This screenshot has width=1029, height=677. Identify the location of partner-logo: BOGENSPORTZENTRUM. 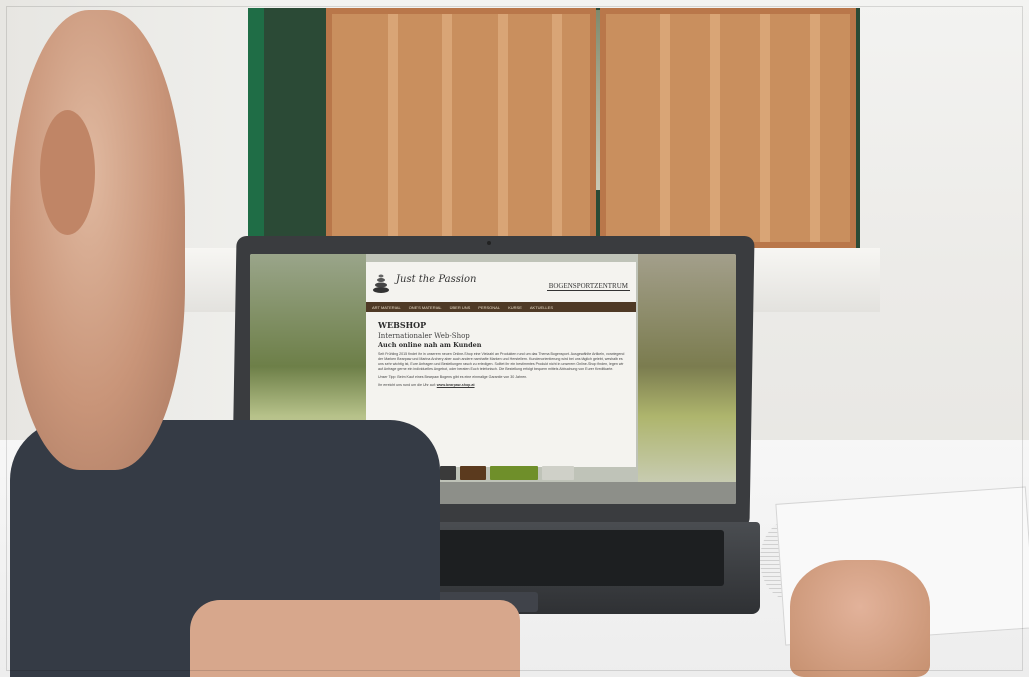
(588, 286).